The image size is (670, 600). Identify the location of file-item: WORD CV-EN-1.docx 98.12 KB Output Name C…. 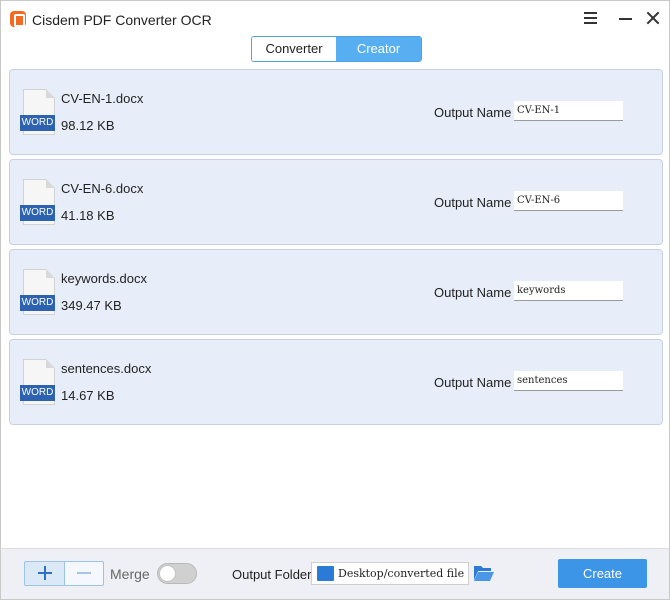
(336, 112).